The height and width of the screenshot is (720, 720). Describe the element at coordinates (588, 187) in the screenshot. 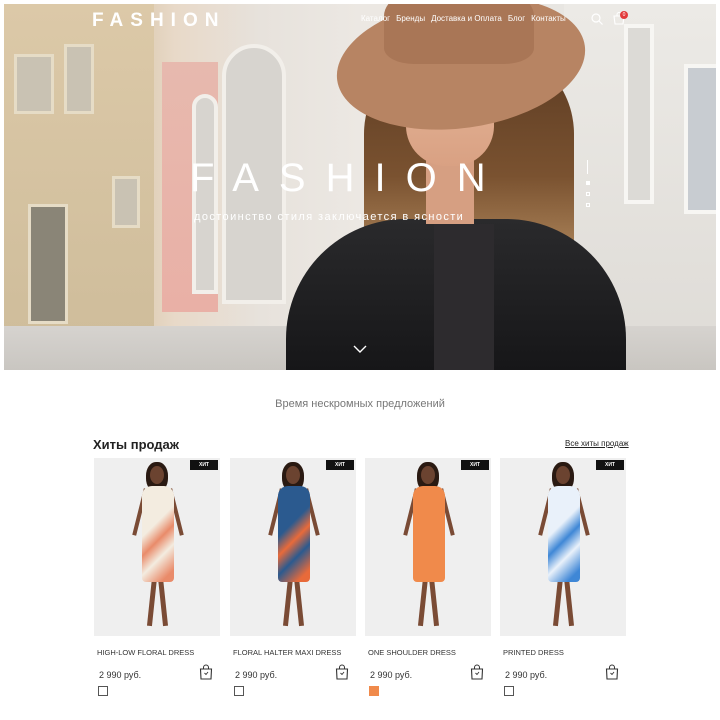

I see `slider-dots` at that location.